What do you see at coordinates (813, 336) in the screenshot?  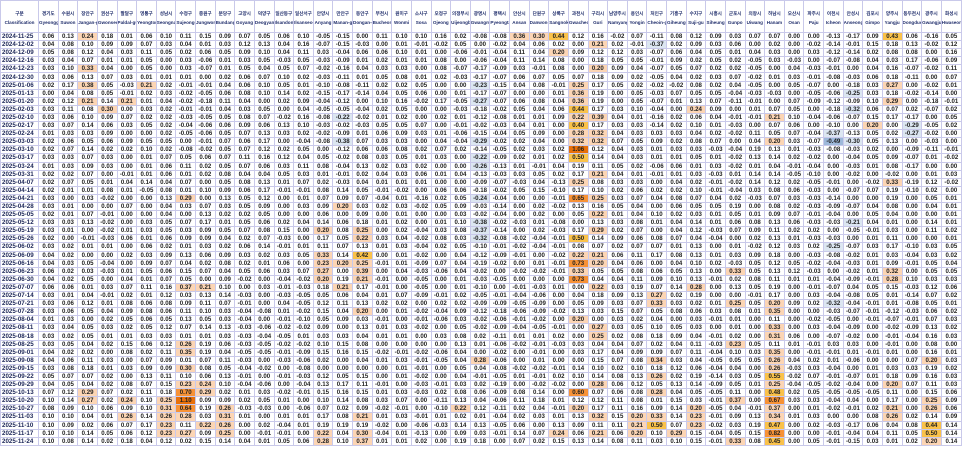 I see `cell-paju: 0.00` at bounding box center [813, 336].